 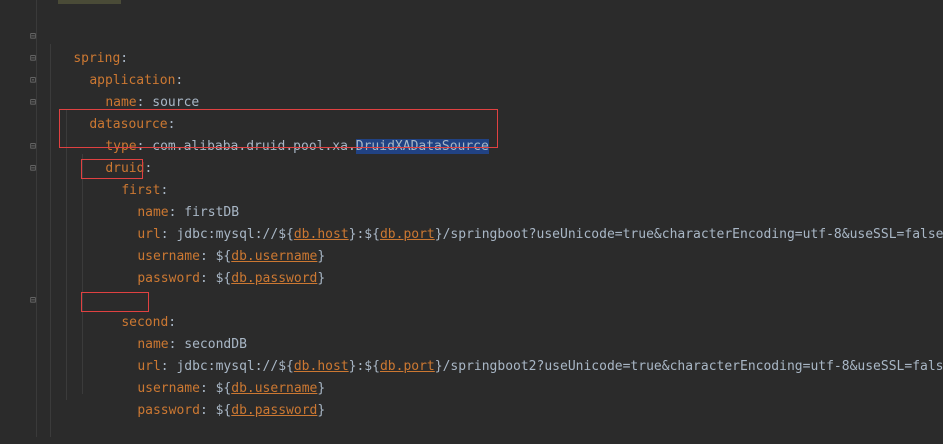 What do you see at coordinates (85, 46) in the screenshot?
I see `code-line: spring:` at bounding box center [85, 46].